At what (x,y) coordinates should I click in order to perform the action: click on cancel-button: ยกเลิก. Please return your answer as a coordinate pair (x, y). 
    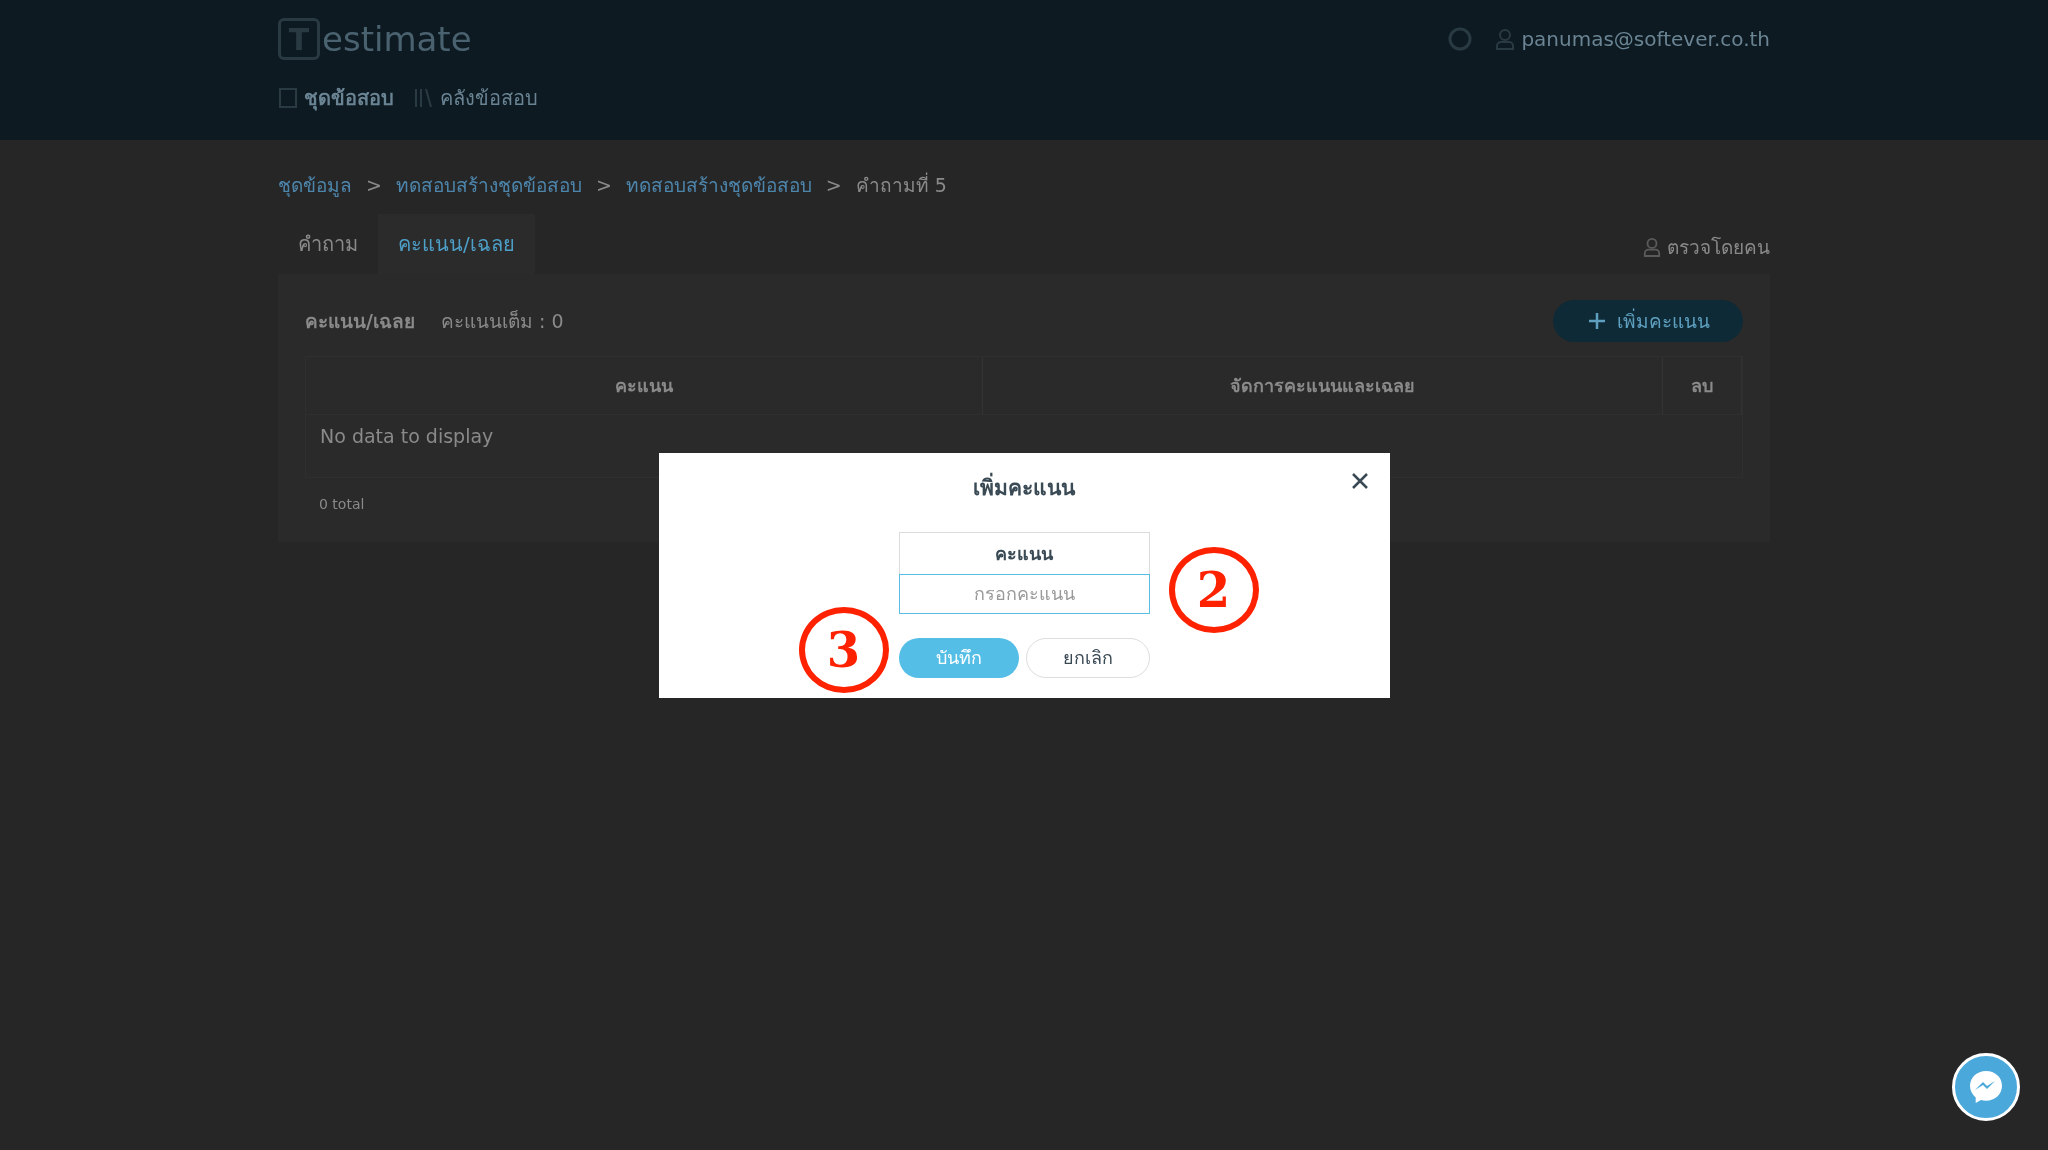
    Looking at the image, I should click on (1087, 657).